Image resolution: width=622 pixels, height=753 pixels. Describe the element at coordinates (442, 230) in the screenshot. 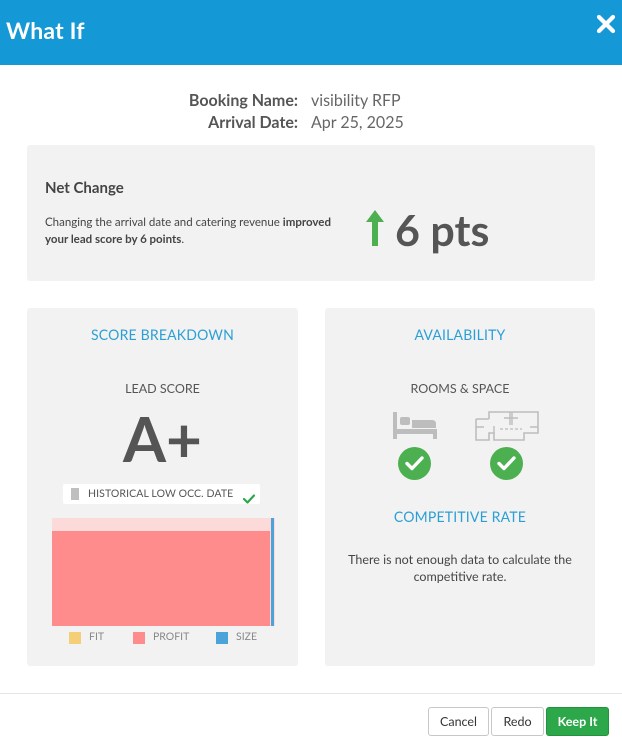

I see `net-change-value: 6 pts` at that location.